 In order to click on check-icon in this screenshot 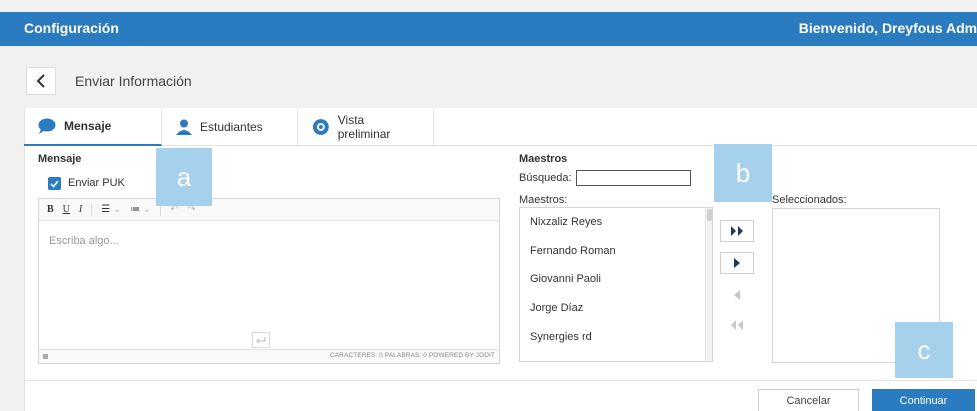, I will do `click(54, 183)`.